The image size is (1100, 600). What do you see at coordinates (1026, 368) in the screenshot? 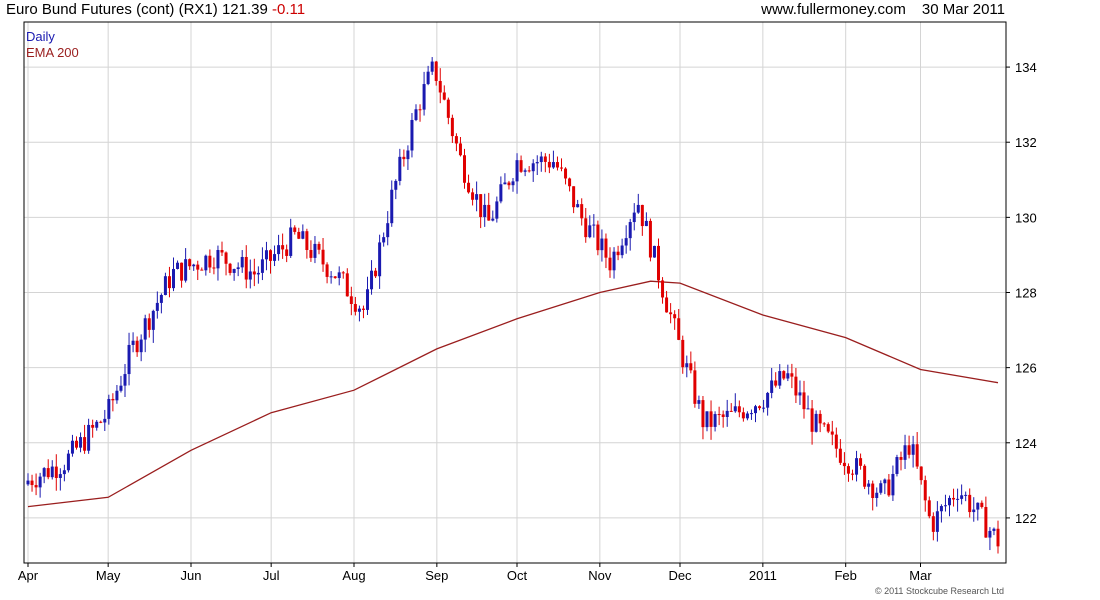
I see `y-tick-label: 126` at bounding box center [1026, 368].